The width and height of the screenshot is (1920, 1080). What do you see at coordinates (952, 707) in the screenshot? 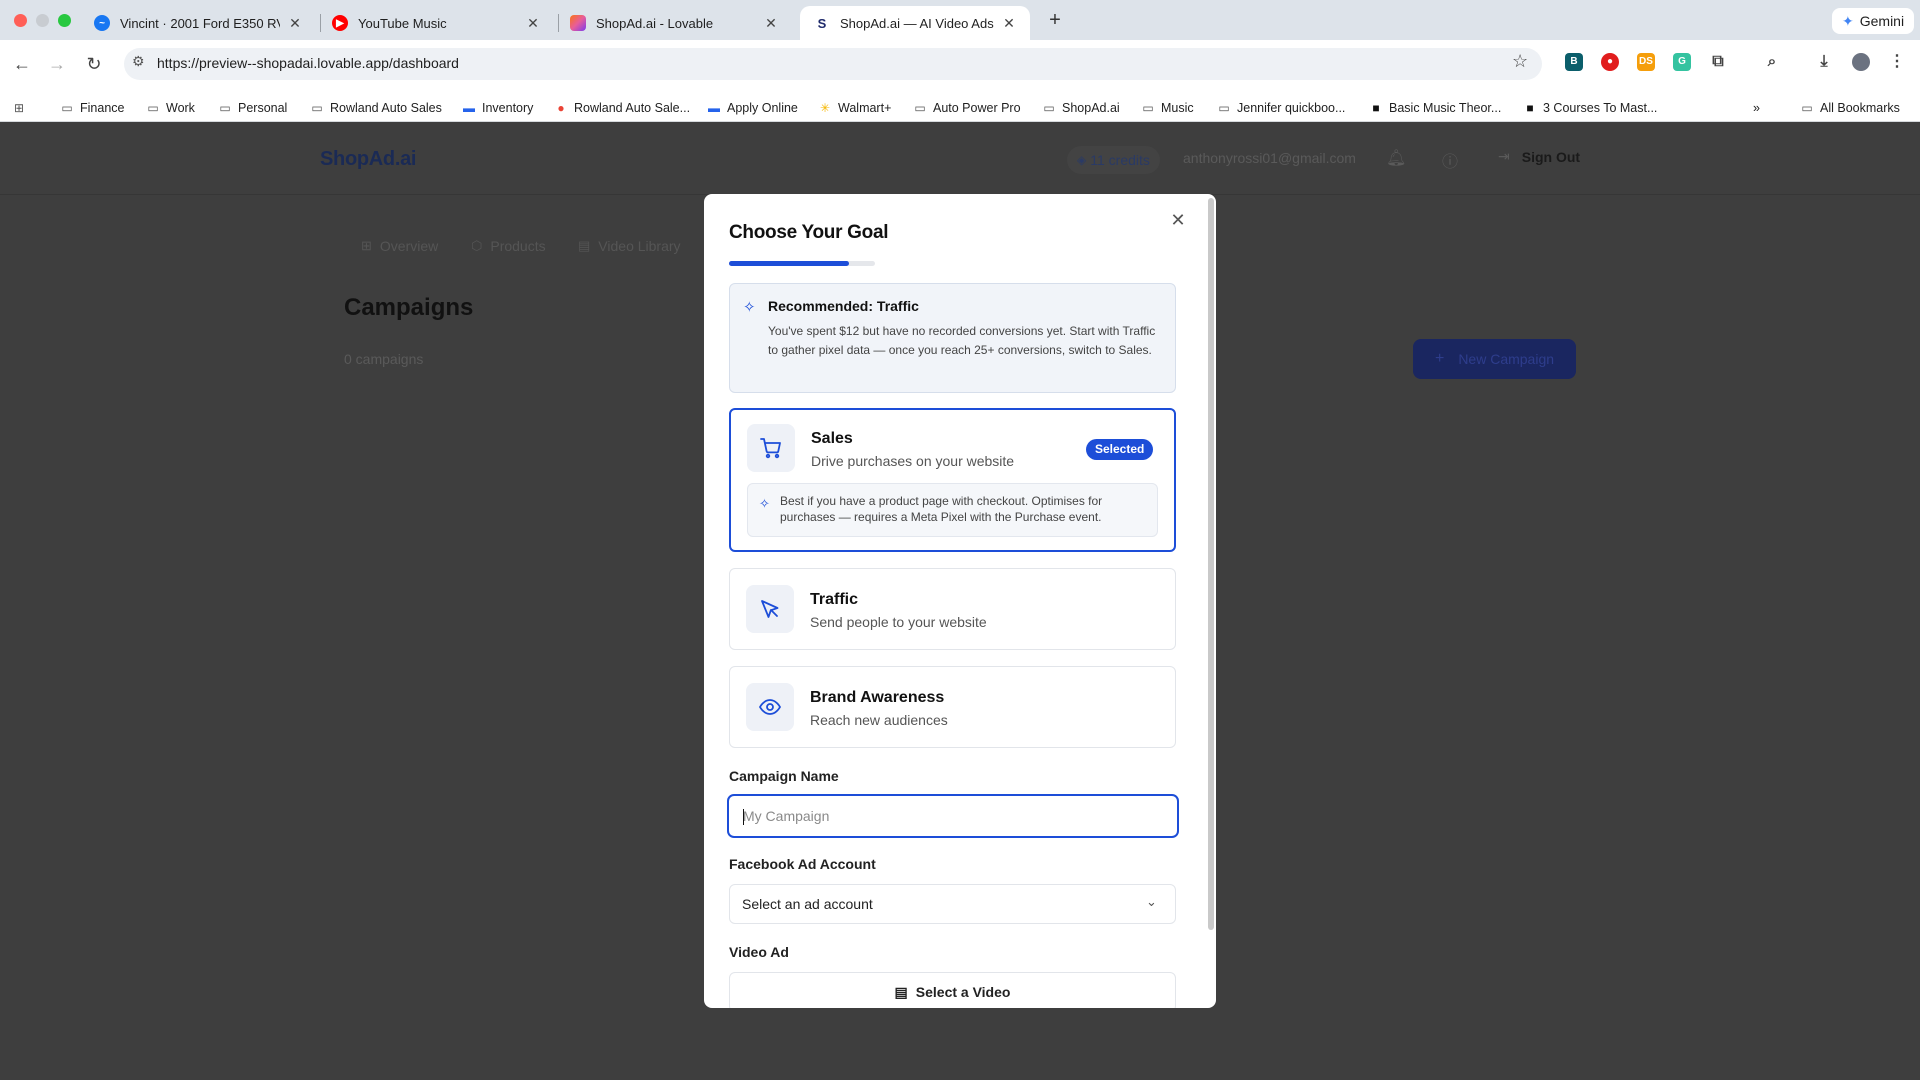
I see `goal-option-brand-awareness: Brand Awareness Reach new audiences` at bounding box center [952, 707].